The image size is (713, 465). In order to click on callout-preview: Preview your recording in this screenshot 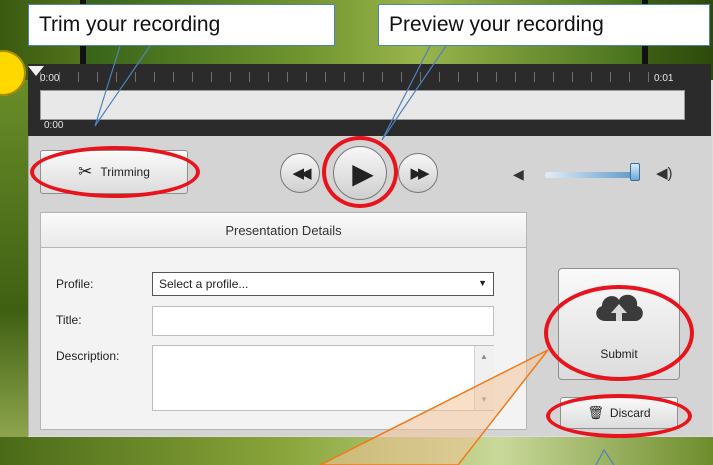, I will do `click(544, 25)`.